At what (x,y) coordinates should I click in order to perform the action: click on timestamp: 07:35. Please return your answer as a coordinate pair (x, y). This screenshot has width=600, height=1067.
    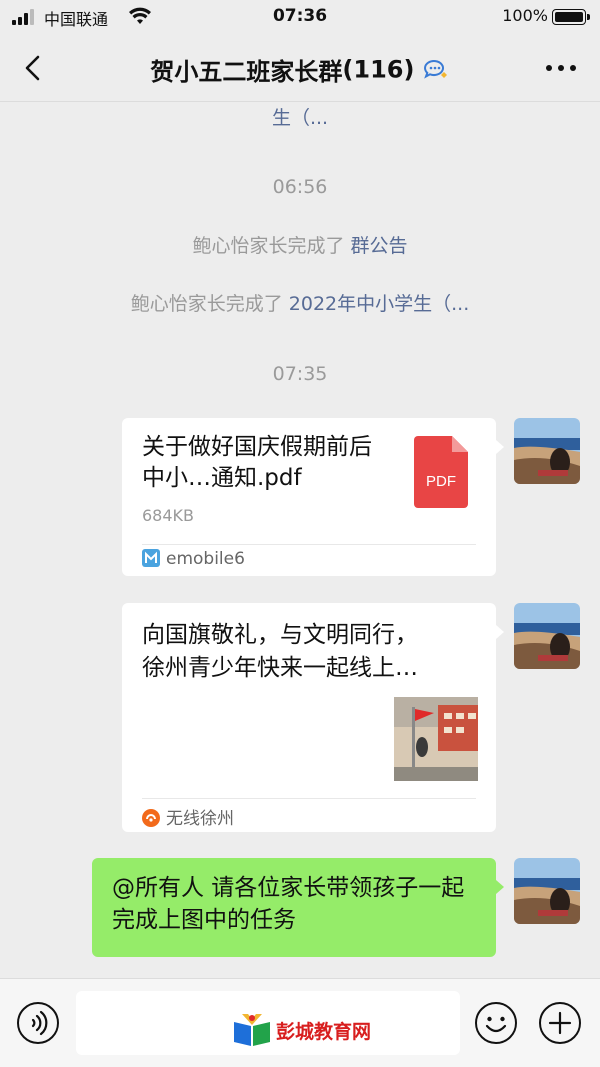
    Looking at the image, I should click on (300, 374).